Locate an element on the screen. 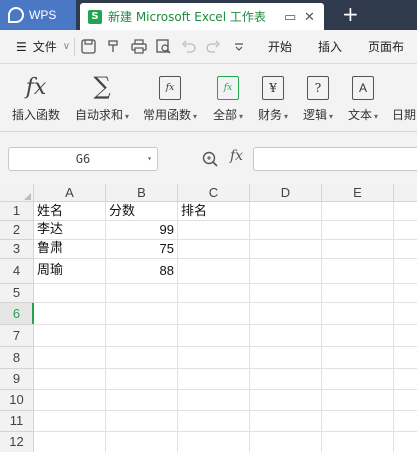  undo-icon is located at coordinates (189, 47).